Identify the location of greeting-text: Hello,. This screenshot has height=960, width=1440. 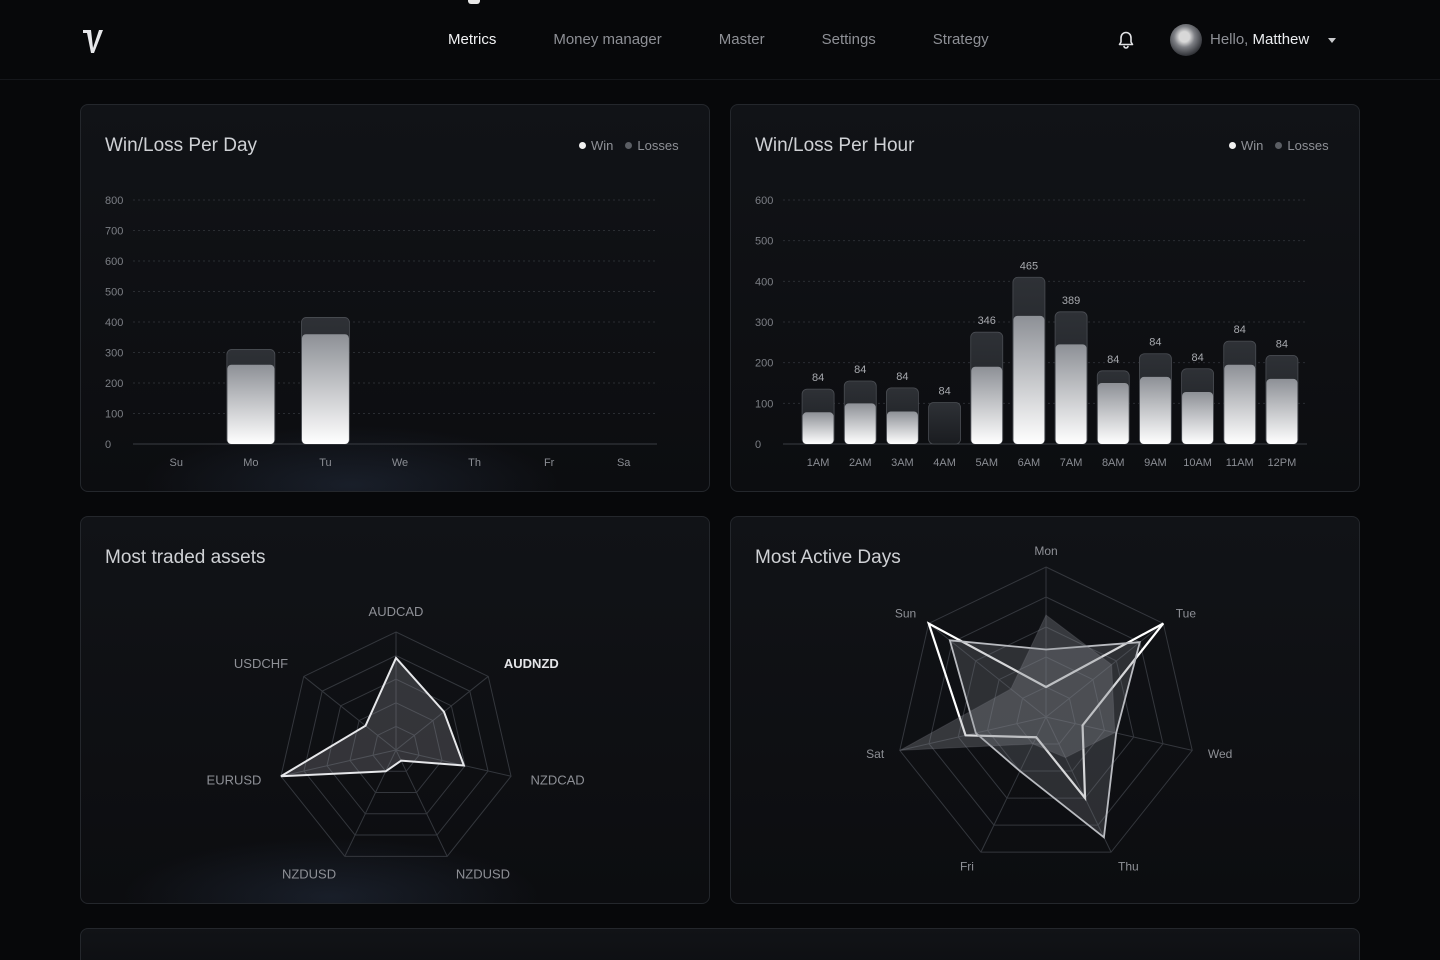
(1229, 39).